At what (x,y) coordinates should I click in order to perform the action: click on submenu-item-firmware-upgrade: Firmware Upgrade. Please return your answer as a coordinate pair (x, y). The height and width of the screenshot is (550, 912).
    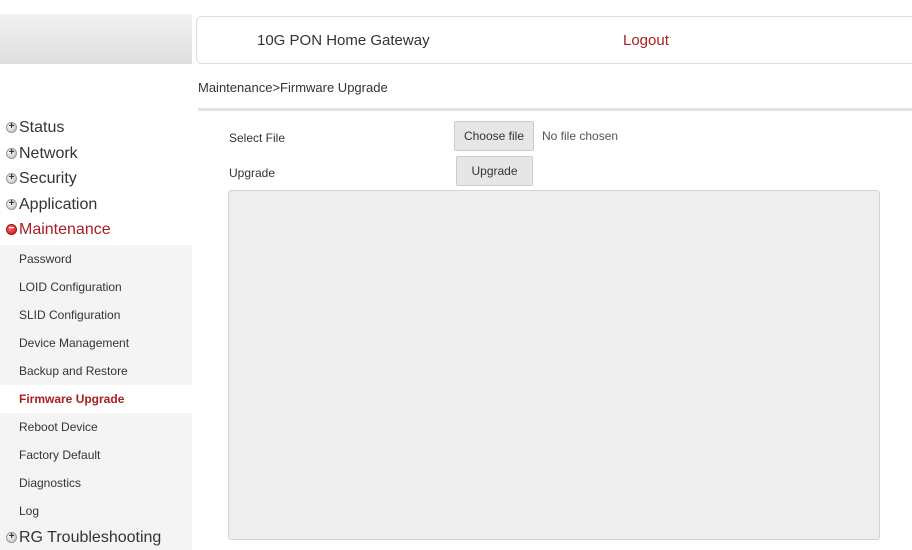
    Looking at the image, I should click on (96, 399).